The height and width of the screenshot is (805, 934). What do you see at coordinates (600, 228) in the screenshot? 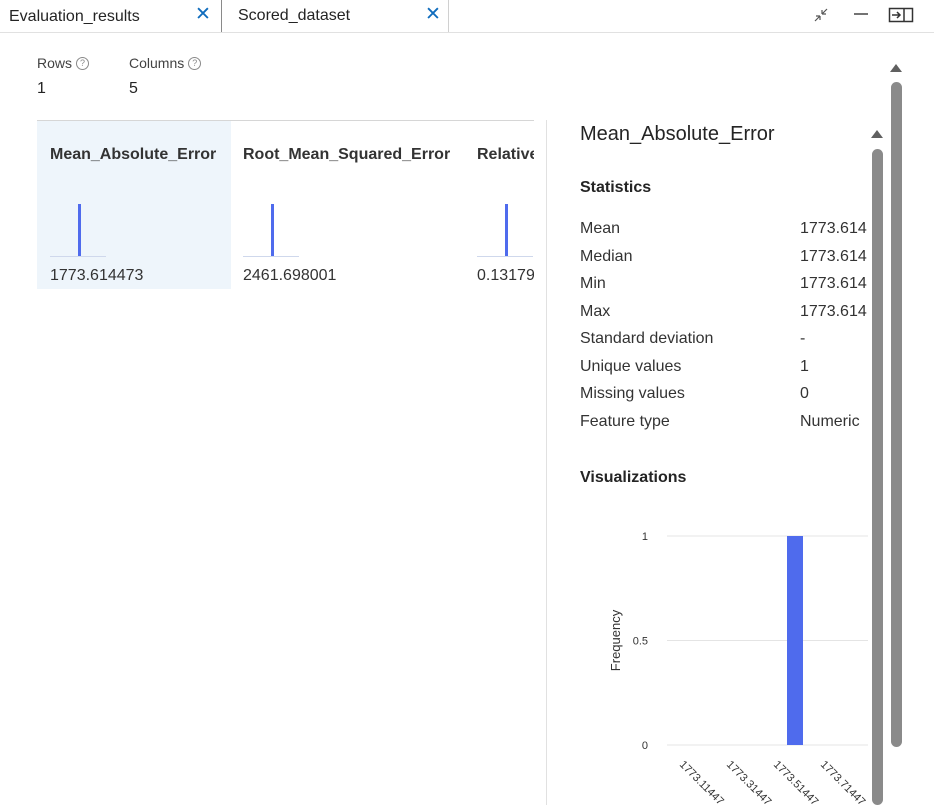
I see `stat-label: Mean` at bounding box center [600, 228].